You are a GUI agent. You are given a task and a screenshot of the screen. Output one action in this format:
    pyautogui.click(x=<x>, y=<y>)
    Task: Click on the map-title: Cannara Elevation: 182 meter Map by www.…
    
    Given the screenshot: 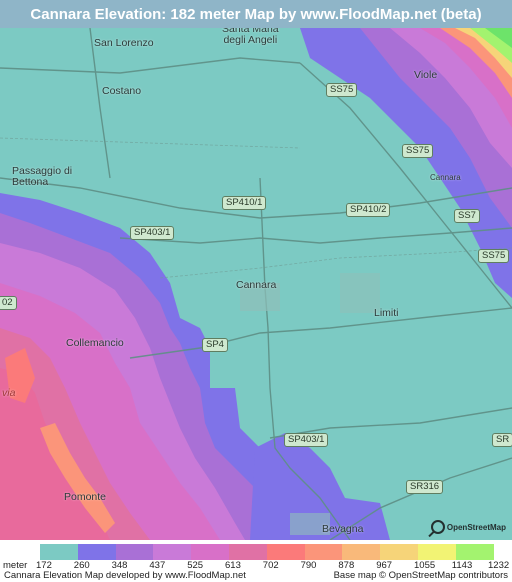 What is the action you would take?
    pyautogui.click(x=256, y=14)
    